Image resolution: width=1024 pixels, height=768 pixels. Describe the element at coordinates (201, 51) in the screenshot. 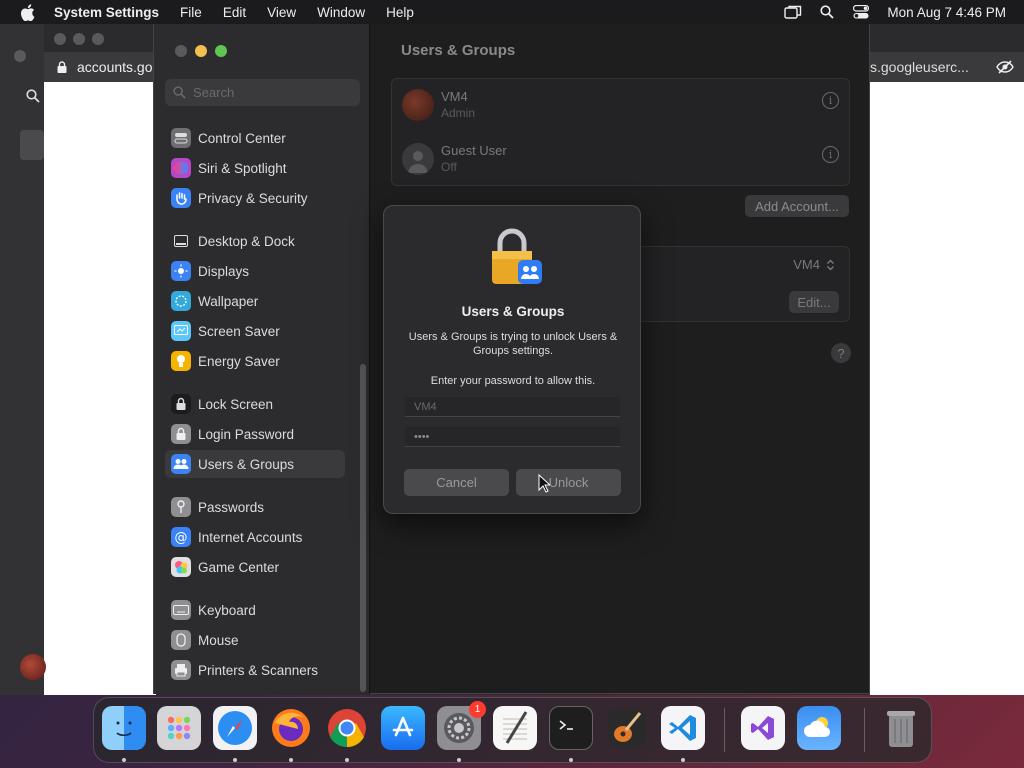

I see `minimize-window-button` at that location.